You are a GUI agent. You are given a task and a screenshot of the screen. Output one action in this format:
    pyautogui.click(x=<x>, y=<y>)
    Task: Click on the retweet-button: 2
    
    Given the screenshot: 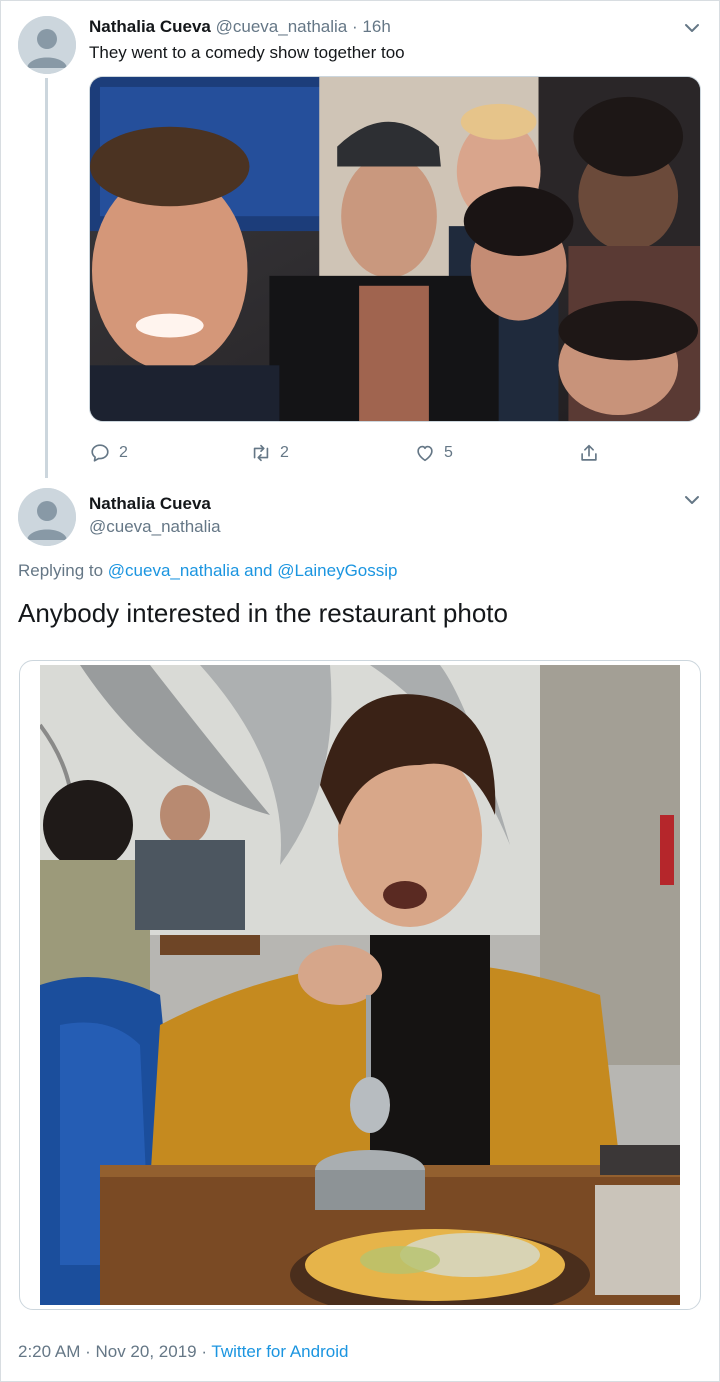 What is the action you would take?
    pyautogui.click(x=269, y=453)
    